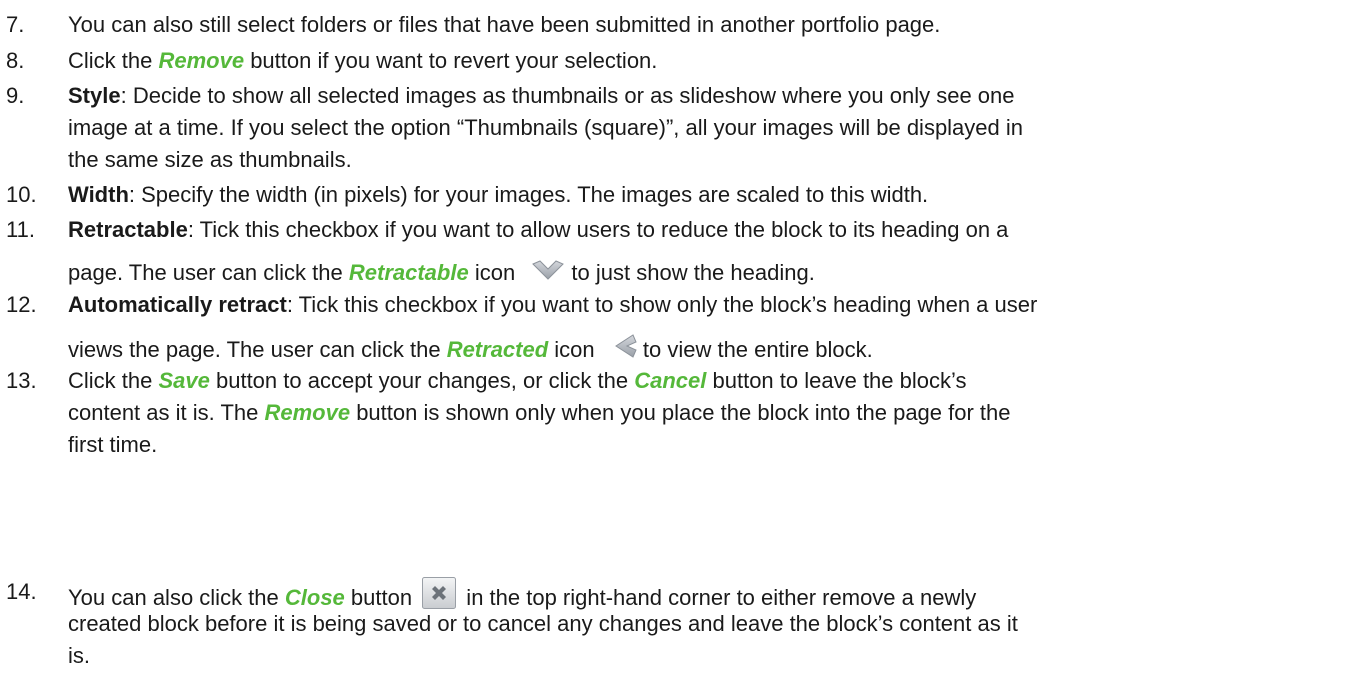 The height and width of the screenshot is (679, 1370). Describe the element at coordinates (210, 159) in the screenshot. I see `list-text: the same size as thumbnails.` at that location.